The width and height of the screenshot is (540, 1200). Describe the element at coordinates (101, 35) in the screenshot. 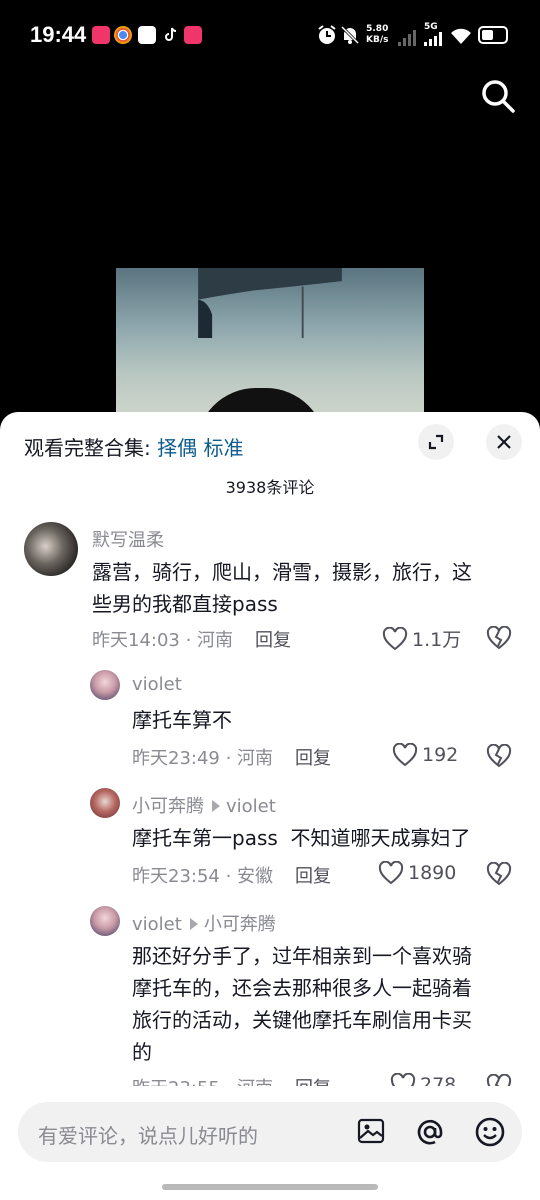

I see `app-notification-icon` at that location.